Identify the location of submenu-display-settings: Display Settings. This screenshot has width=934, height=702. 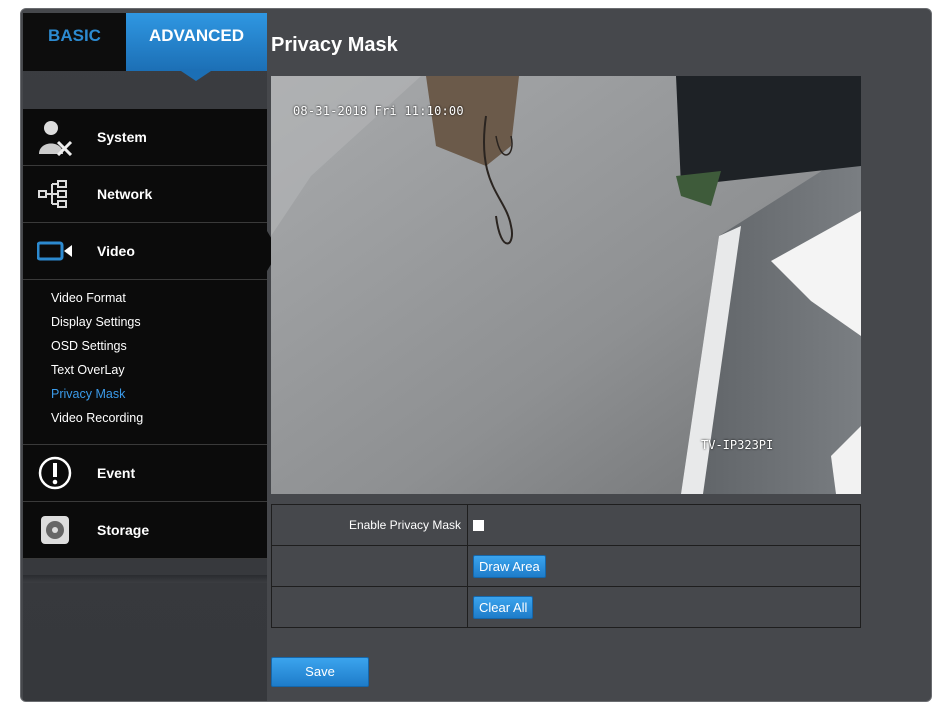
(145, 322).